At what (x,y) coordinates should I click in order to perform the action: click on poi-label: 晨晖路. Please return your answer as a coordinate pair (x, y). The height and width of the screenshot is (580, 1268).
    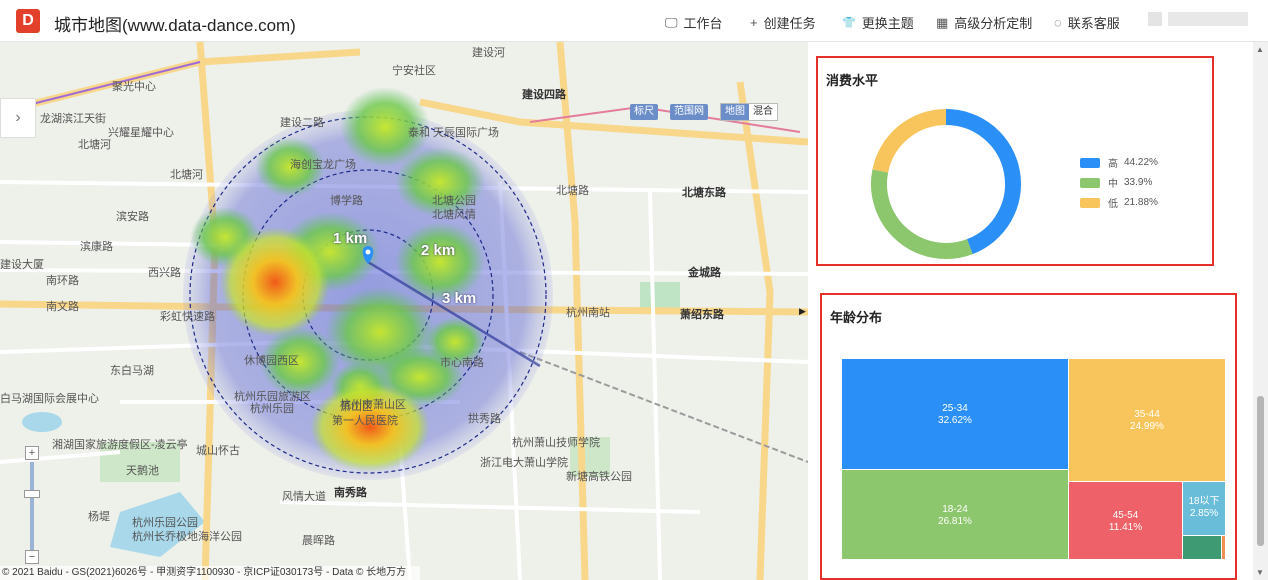
    Looking at the image, I should click on (318, 541).